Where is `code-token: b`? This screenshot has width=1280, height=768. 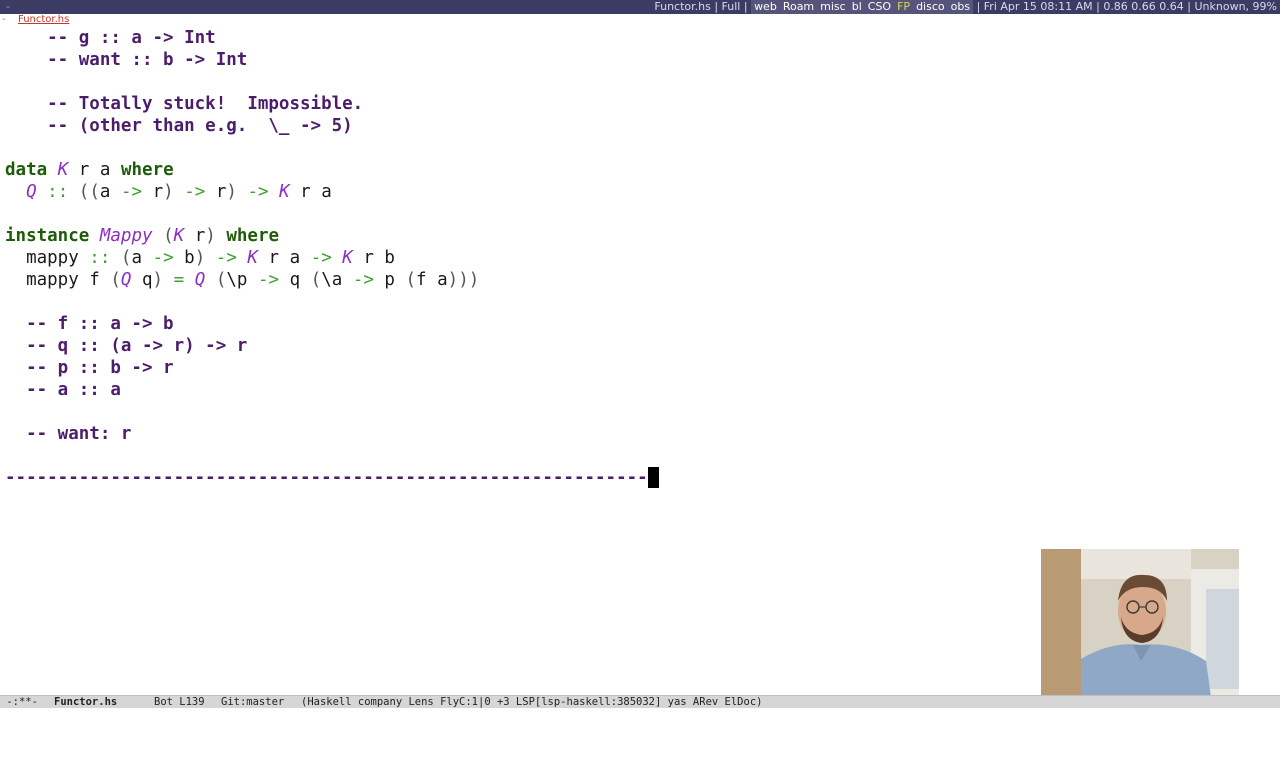 code-token: b is located at coordinates (184, 258).